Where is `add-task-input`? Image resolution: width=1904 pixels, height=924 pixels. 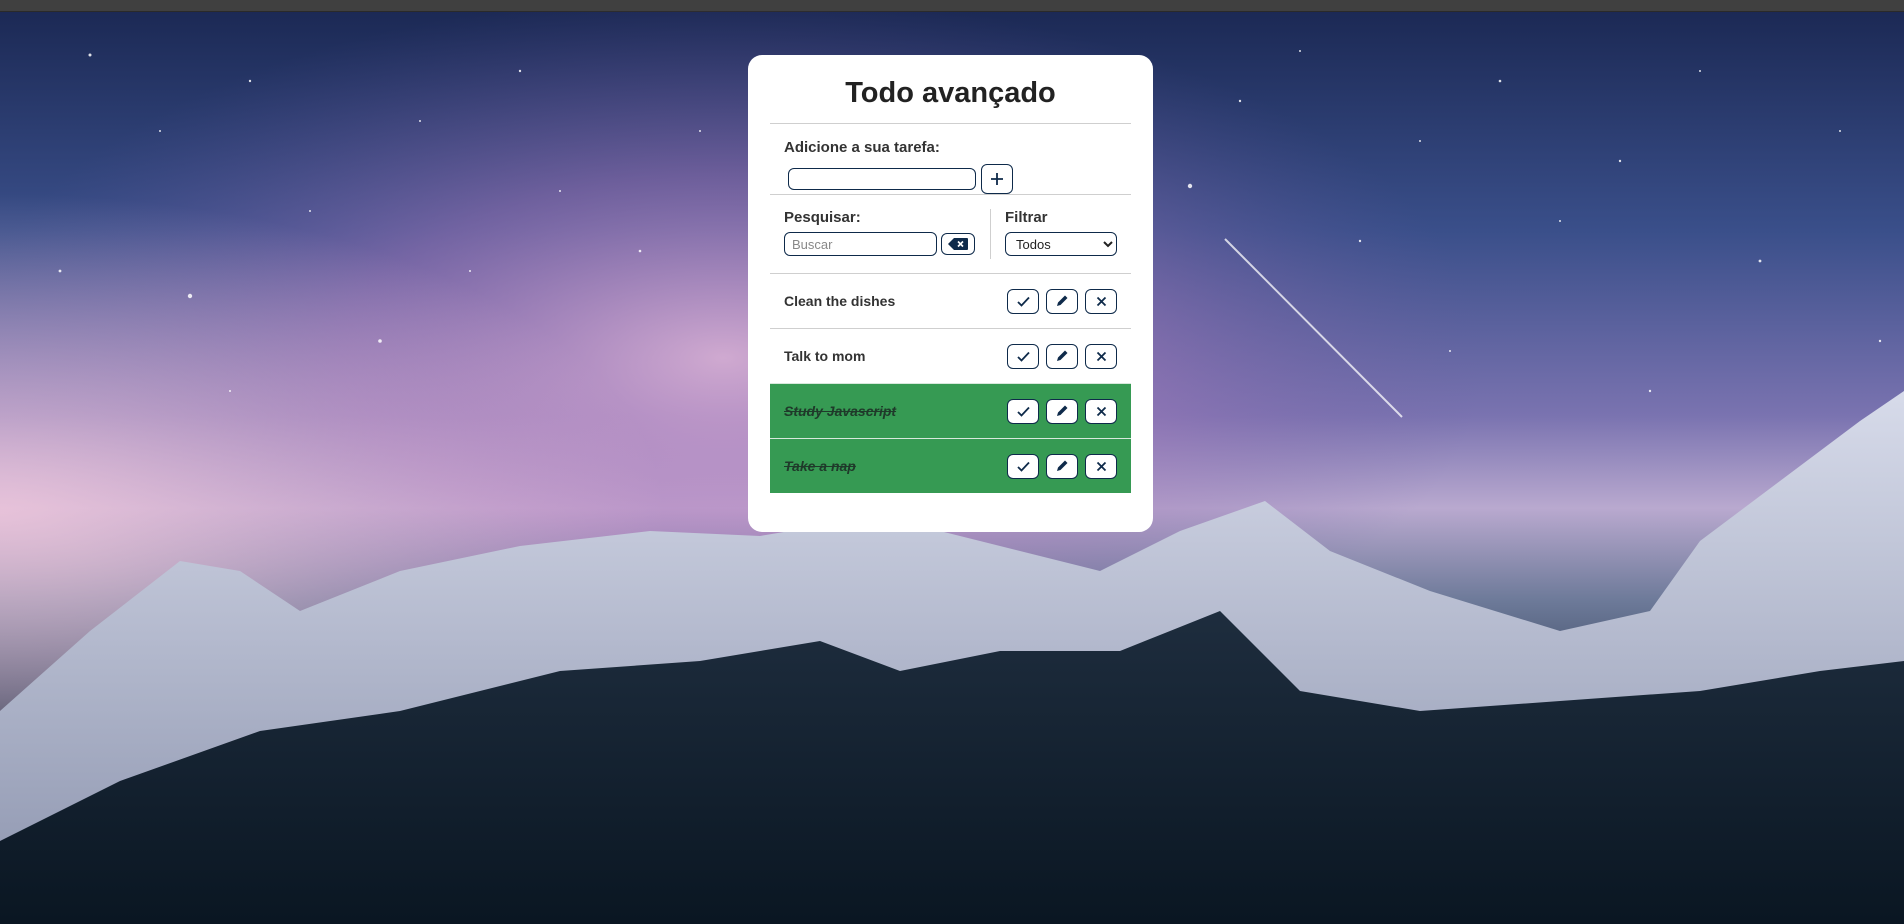 add-task-input is located at coordinates (882, 179).